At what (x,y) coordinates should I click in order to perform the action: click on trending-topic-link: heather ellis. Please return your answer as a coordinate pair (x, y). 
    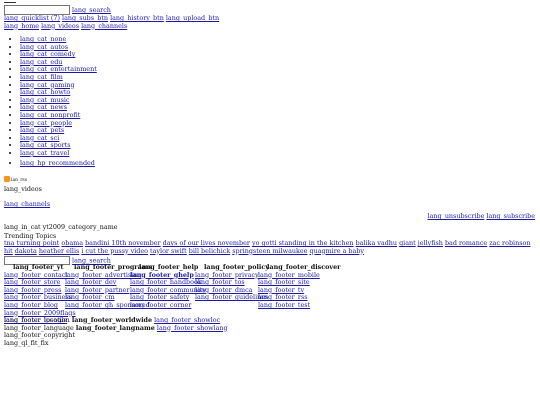
    Looking at the image, I should click on (59, 251).